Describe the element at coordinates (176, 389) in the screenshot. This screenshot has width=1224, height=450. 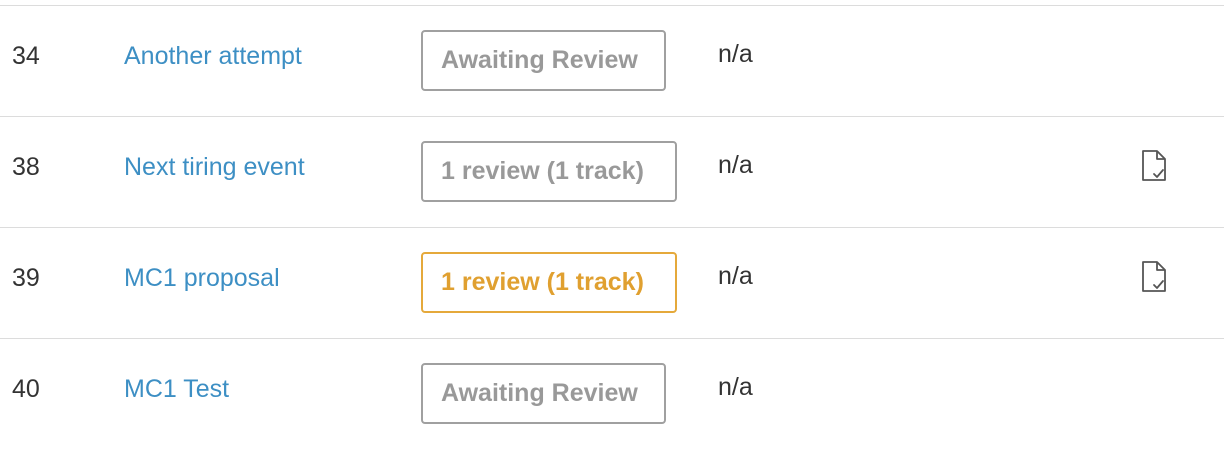
I see `submission-title-link: MC1 Test` at that location.